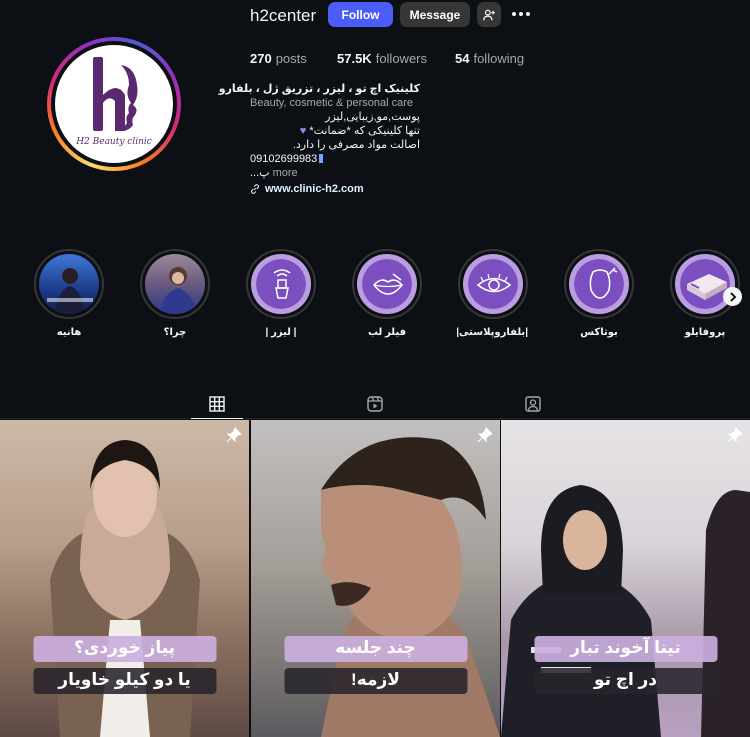 This screenshot has width=750, height=737. I want to click on lips-icon, so click(388, 284).